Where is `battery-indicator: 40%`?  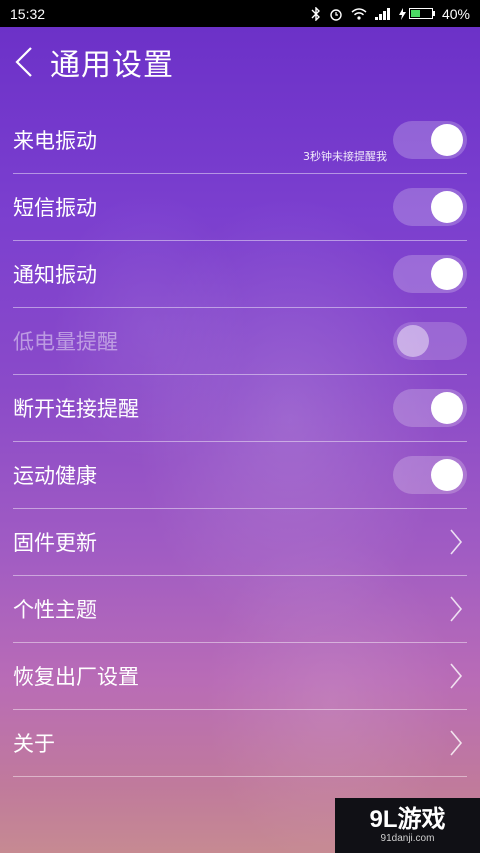 battery-indicator: 40% is located at coordinates (434, 13).